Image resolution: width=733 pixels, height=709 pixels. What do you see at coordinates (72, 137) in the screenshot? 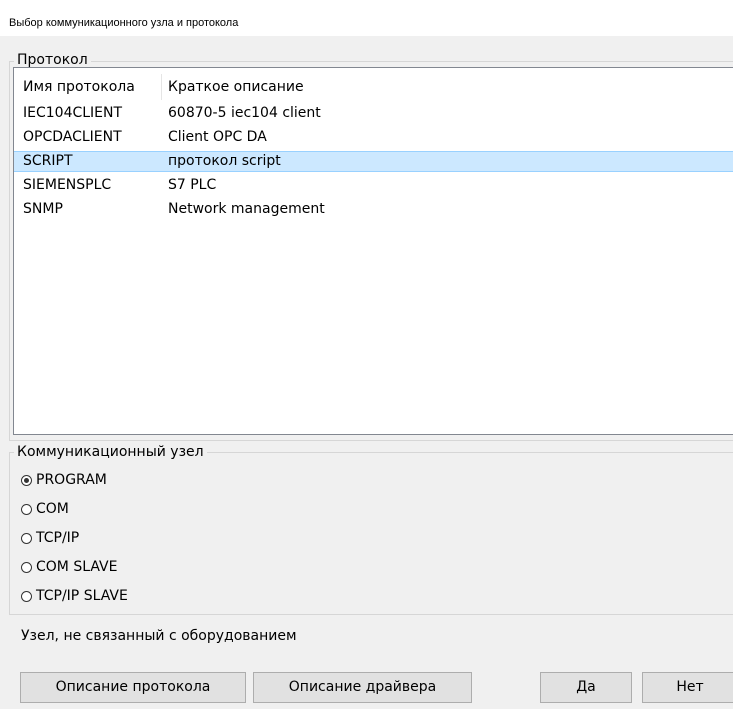
I see `protocol-name: OPCDACLIENT` at bounding box center [72, 137].